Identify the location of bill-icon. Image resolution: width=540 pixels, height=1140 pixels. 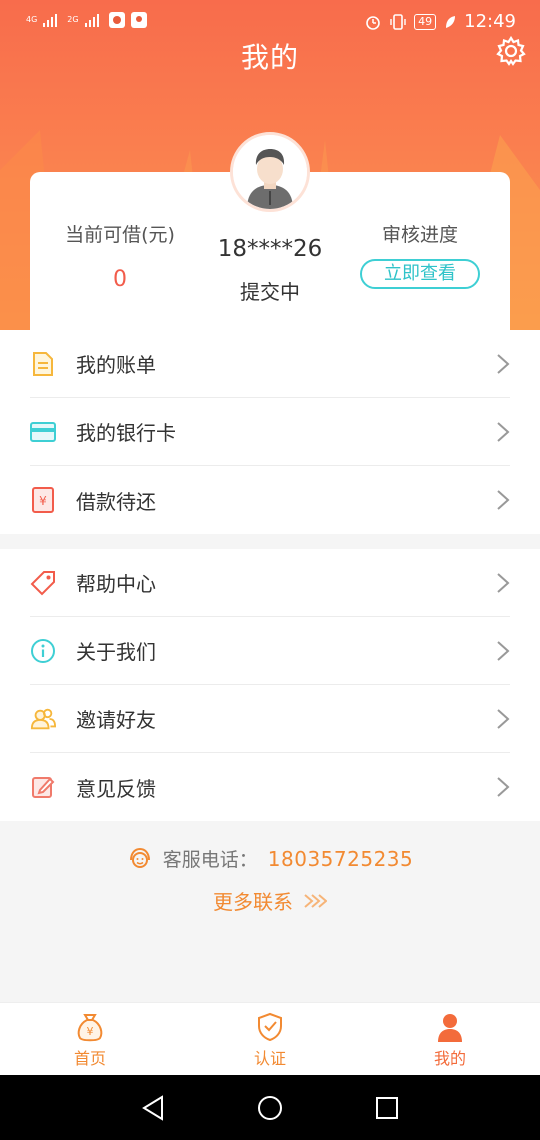
(43, 364).